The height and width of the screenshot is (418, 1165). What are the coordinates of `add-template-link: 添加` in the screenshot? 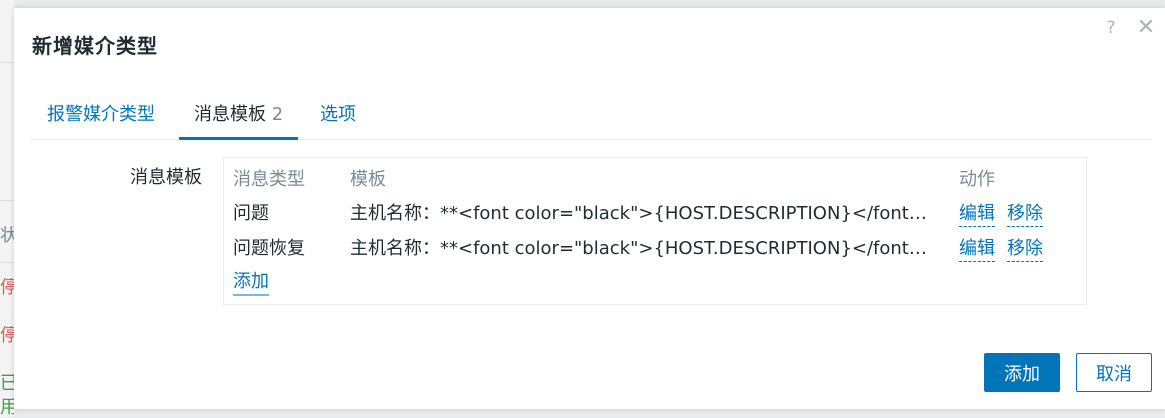 It's located at (251, 283).